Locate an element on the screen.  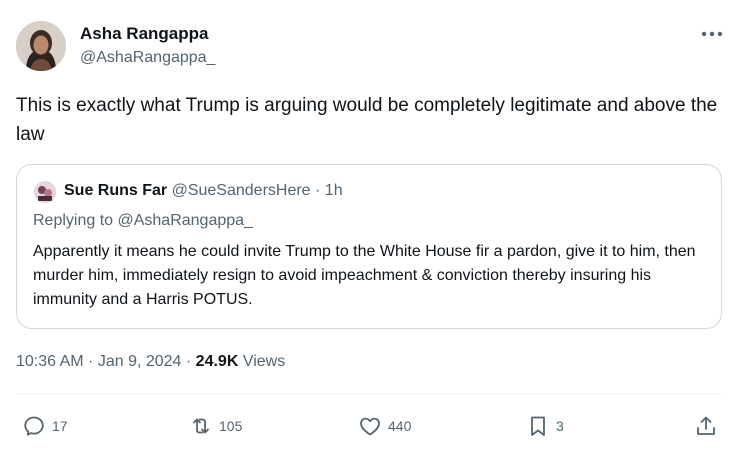
bookmark-button: 3 is located at coordinates (545, 426).